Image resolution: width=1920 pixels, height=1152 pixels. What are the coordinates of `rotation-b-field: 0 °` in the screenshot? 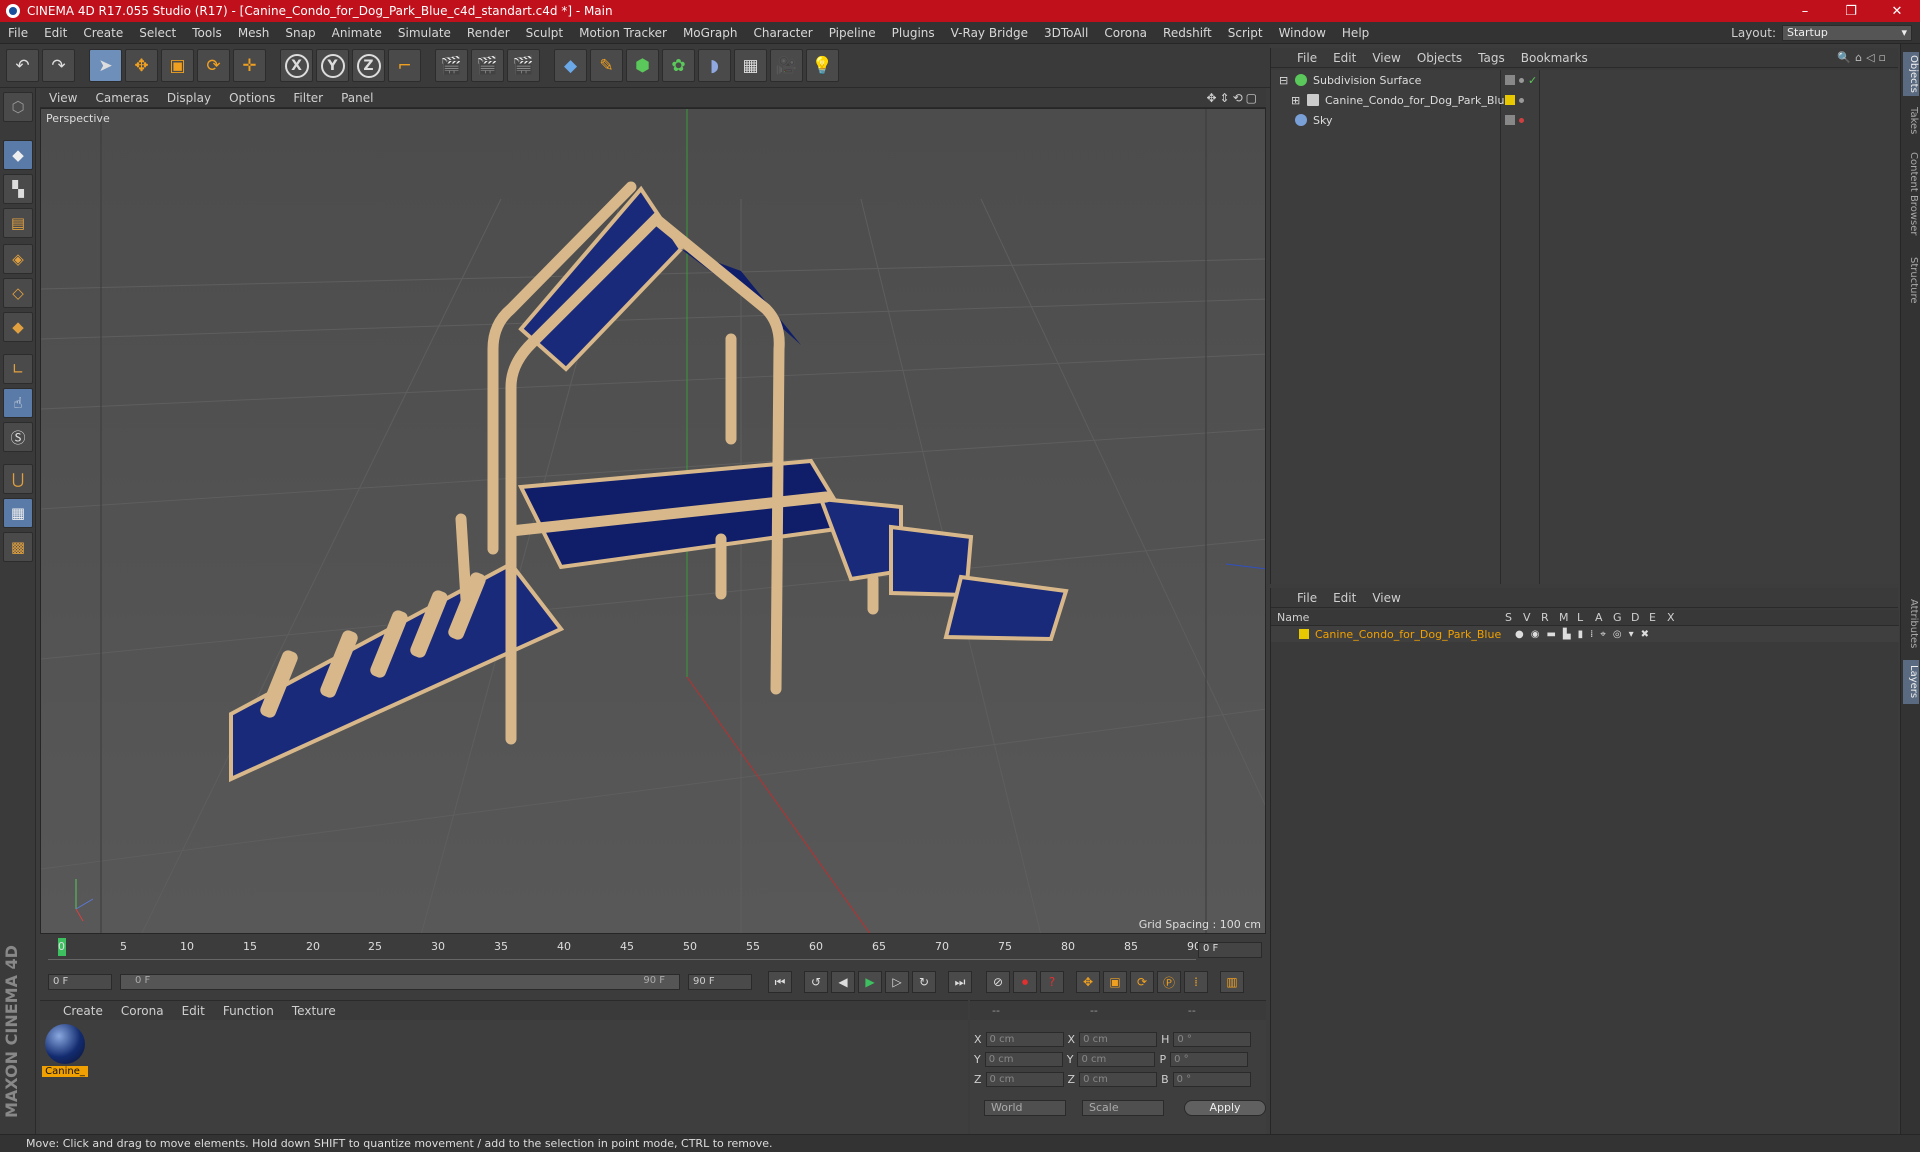 It's located at (1211, 1079).